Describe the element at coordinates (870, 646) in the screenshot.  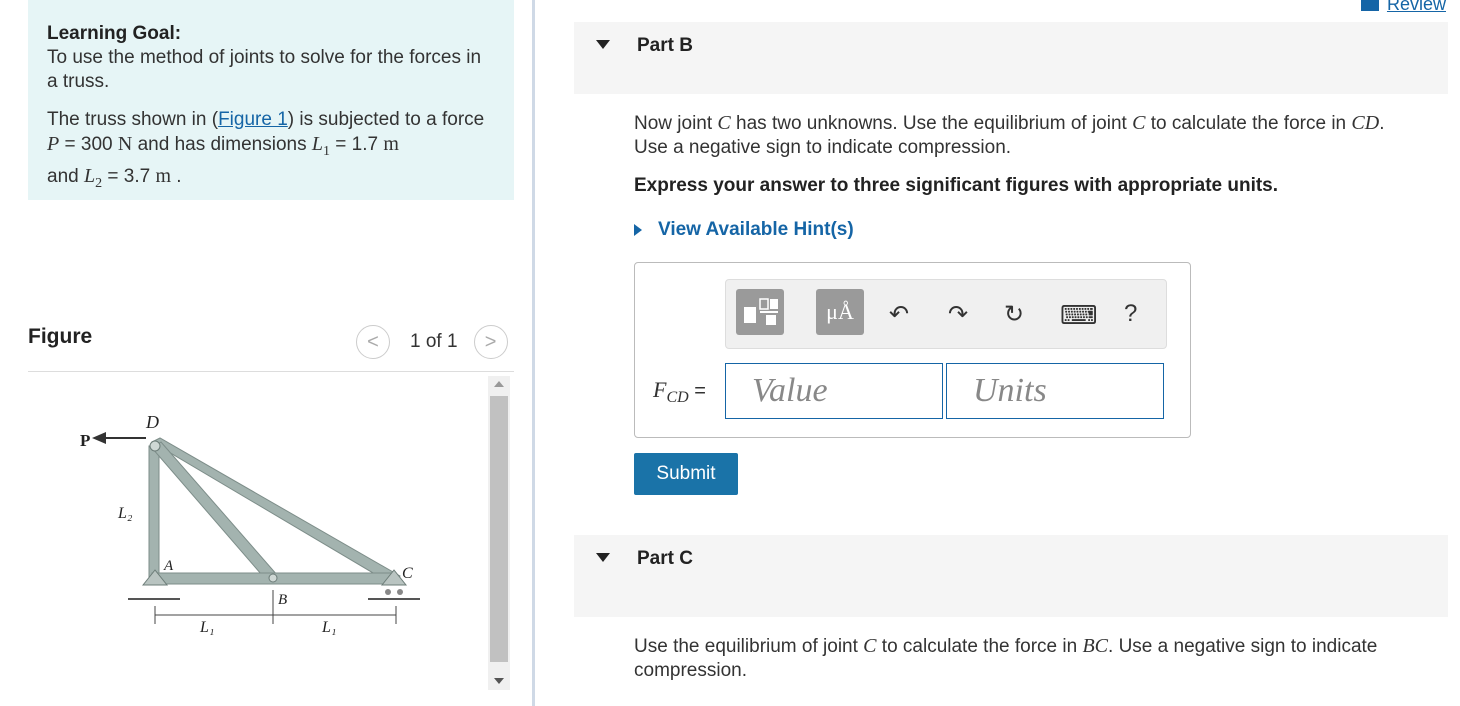
I see `q-c-c: C` at that location.